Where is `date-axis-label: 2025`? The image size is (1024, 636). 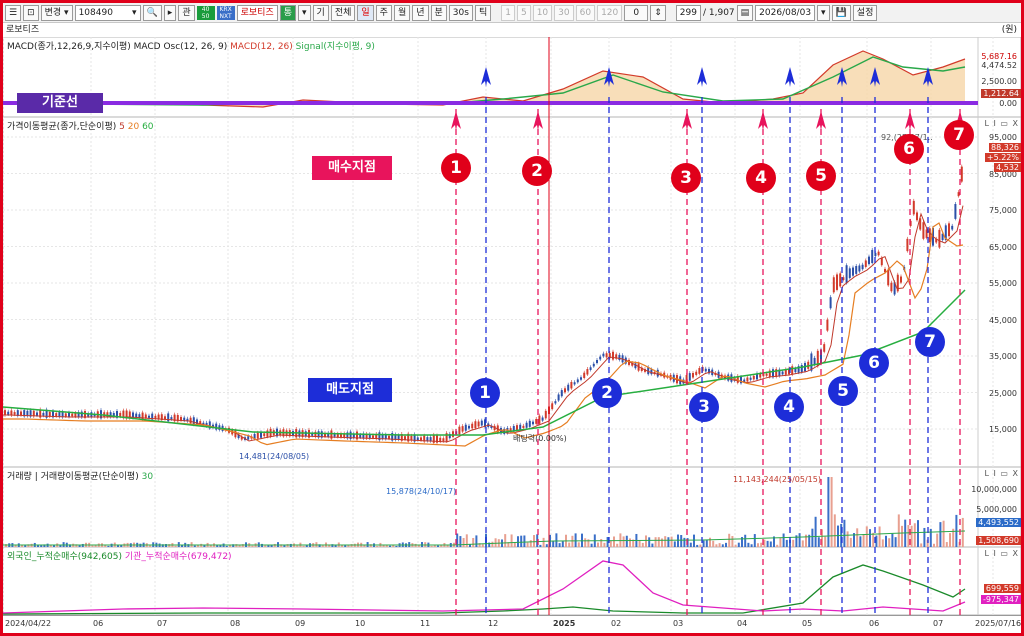 date-axis-label: 2025 is located at coordinates (564, 623).